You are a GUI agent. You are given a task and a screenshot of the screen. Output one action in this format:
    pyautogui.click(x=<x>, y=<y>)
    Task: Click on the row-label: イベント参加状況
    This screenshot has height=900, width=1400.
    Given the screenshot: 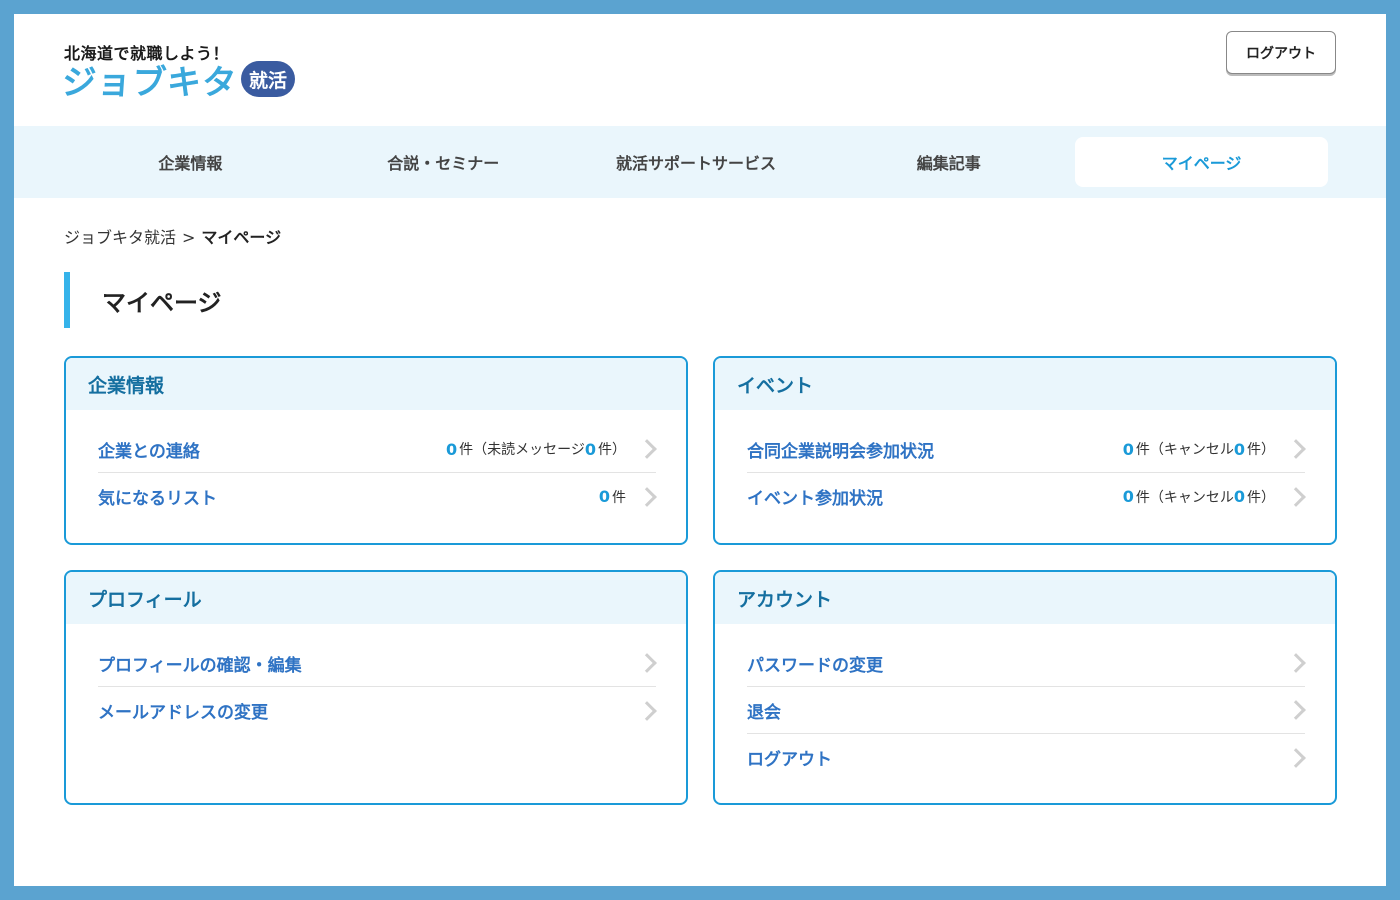 What is the action you would take?
    pyautogui.click(x=815, y=499)
    